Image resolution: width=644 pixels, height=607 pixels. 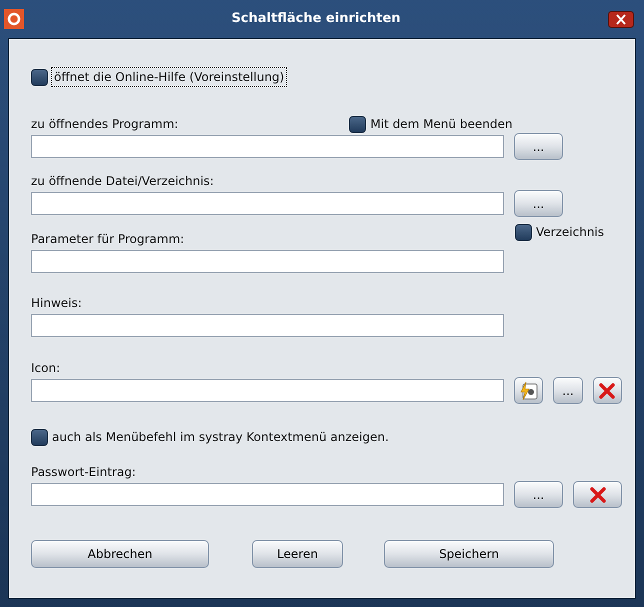 I want to click on field-label: Passwort-Eintrag:, so click(x=83, y=472).